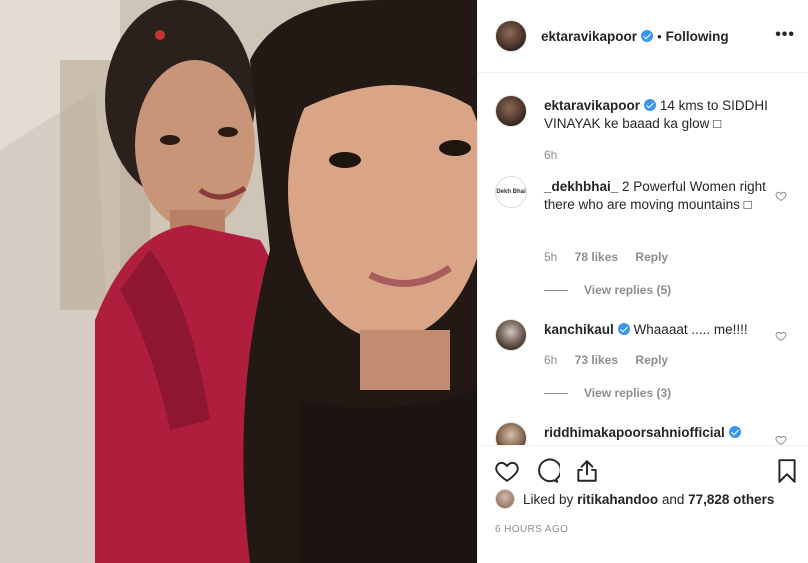 The width and height of the screenshot is (808, 563). I want to click on comment-username: _dekhbhai_, so click(581, 186).